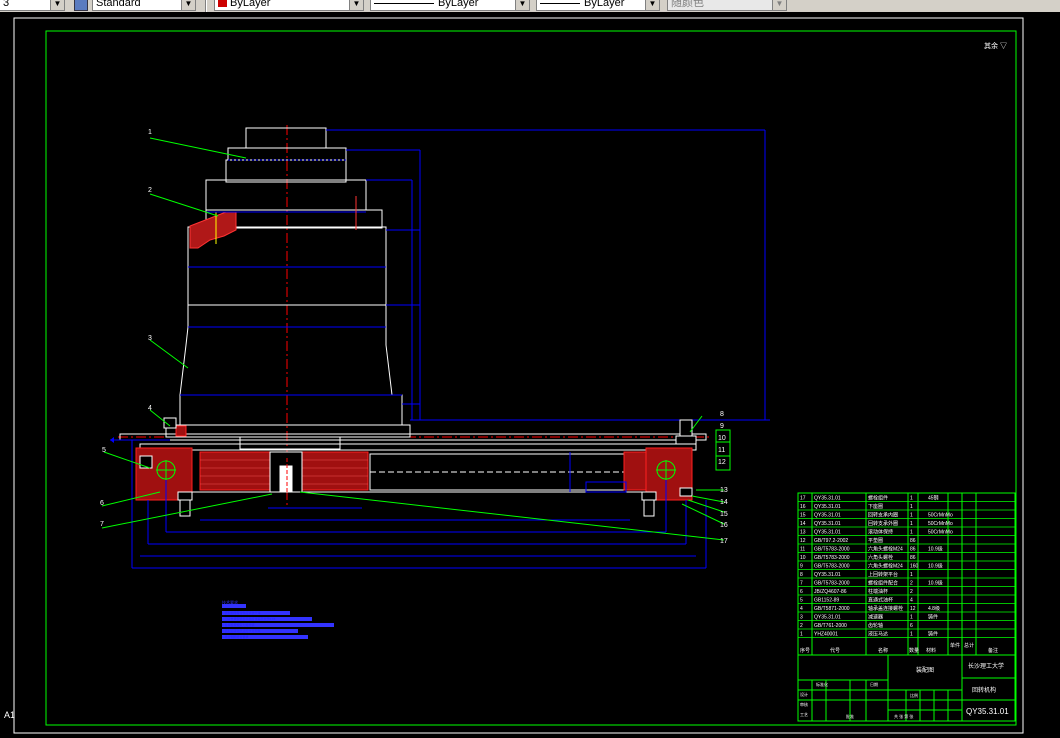  I want to click on bom-cell-qty: 86, so click(913, 550).